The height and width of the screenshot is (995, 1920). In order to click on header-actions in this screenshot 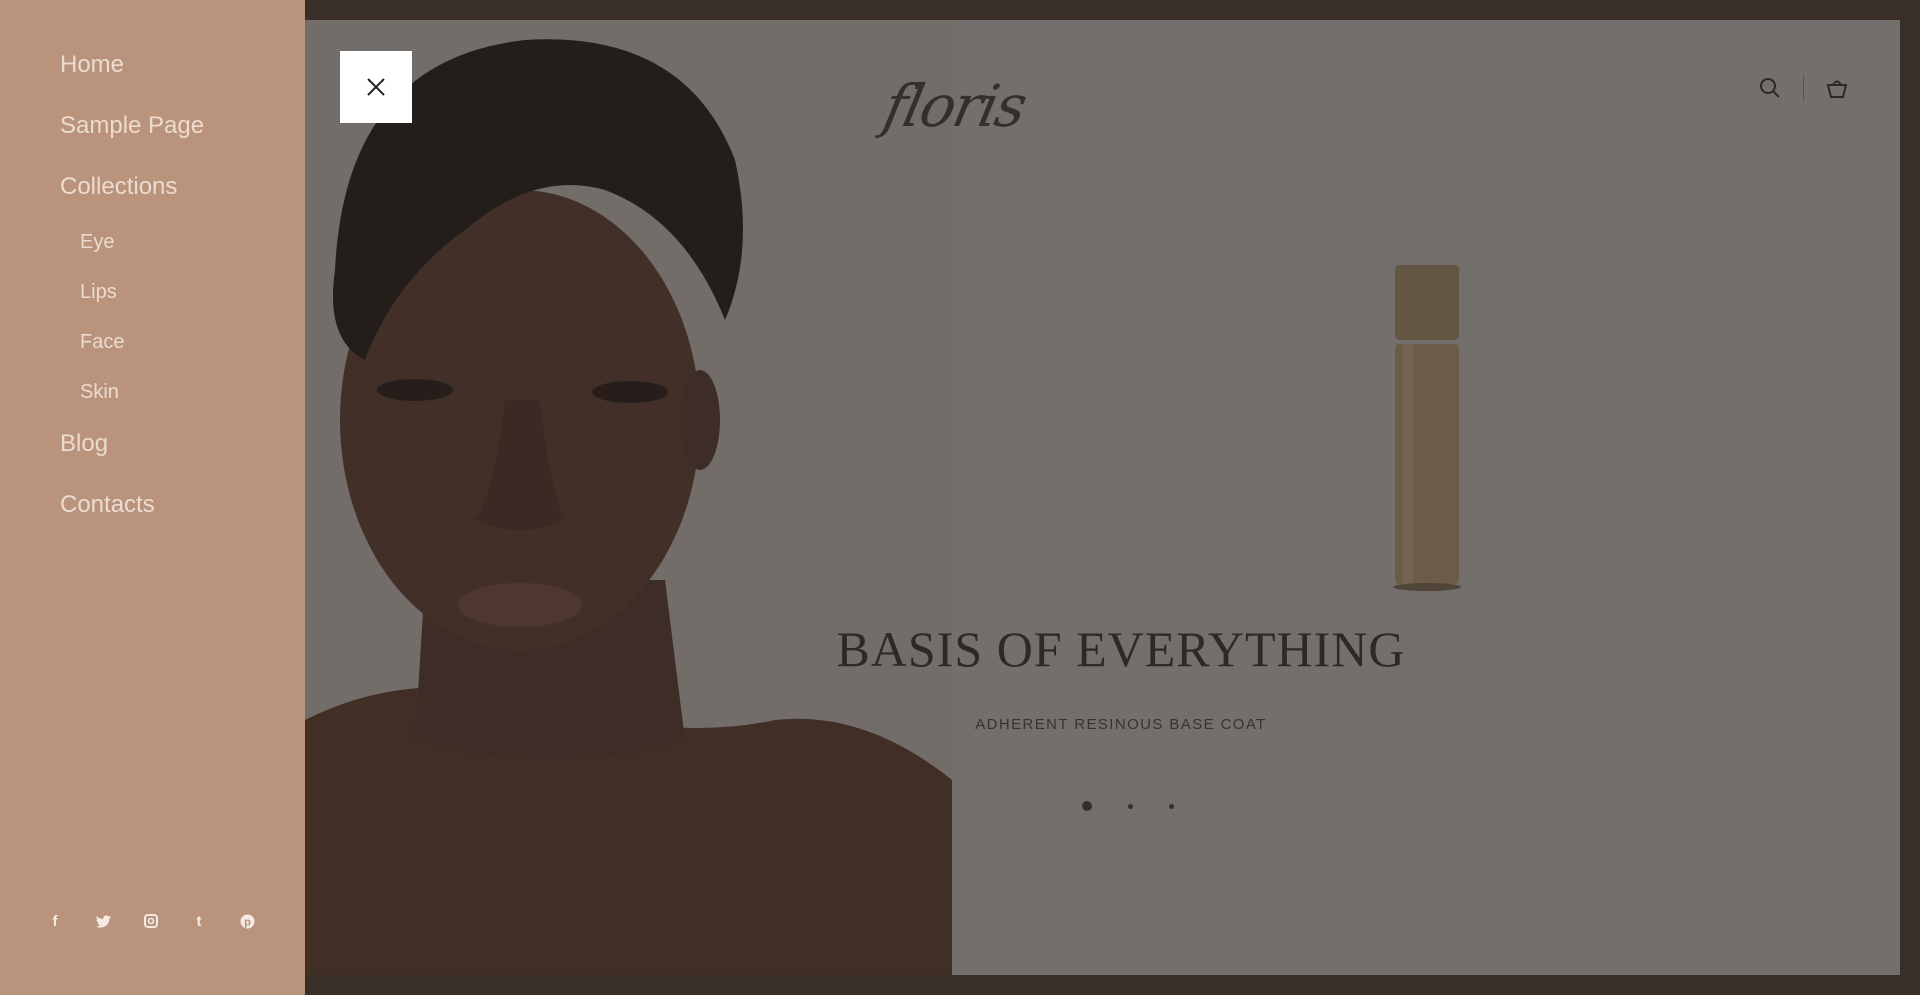, I will do `click(1803, 88)`.